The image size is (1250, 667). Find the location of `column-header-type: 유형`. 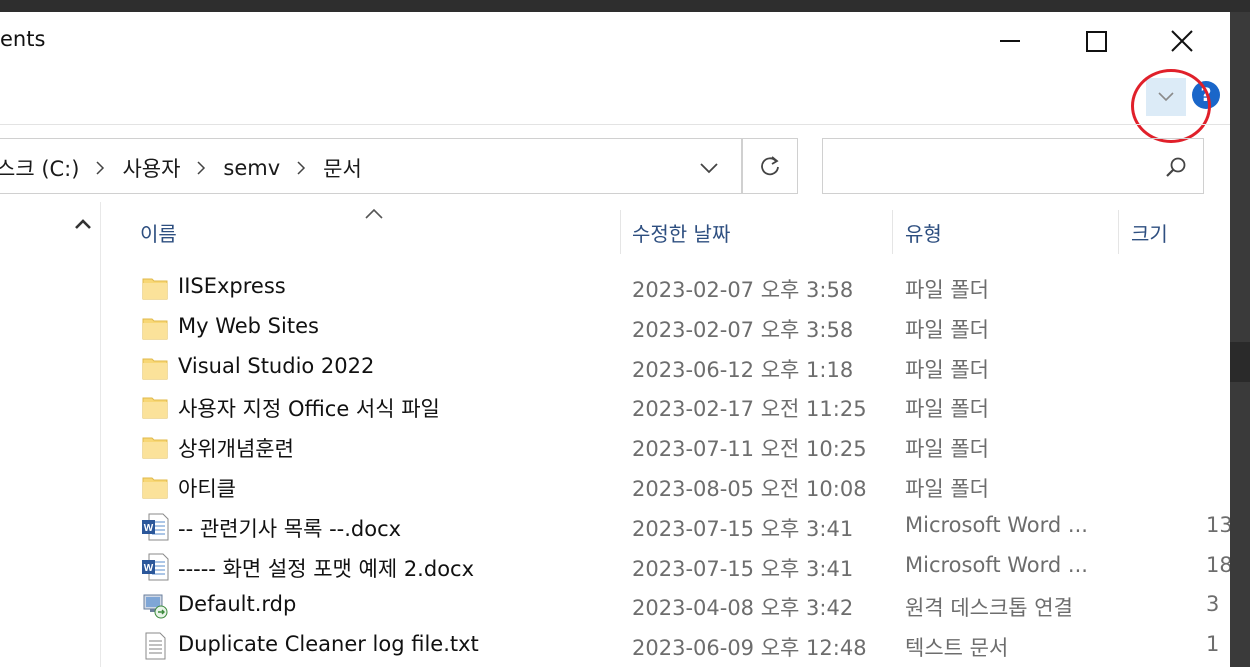

column-header-type: 유형 is located at coordinates (923, 232).